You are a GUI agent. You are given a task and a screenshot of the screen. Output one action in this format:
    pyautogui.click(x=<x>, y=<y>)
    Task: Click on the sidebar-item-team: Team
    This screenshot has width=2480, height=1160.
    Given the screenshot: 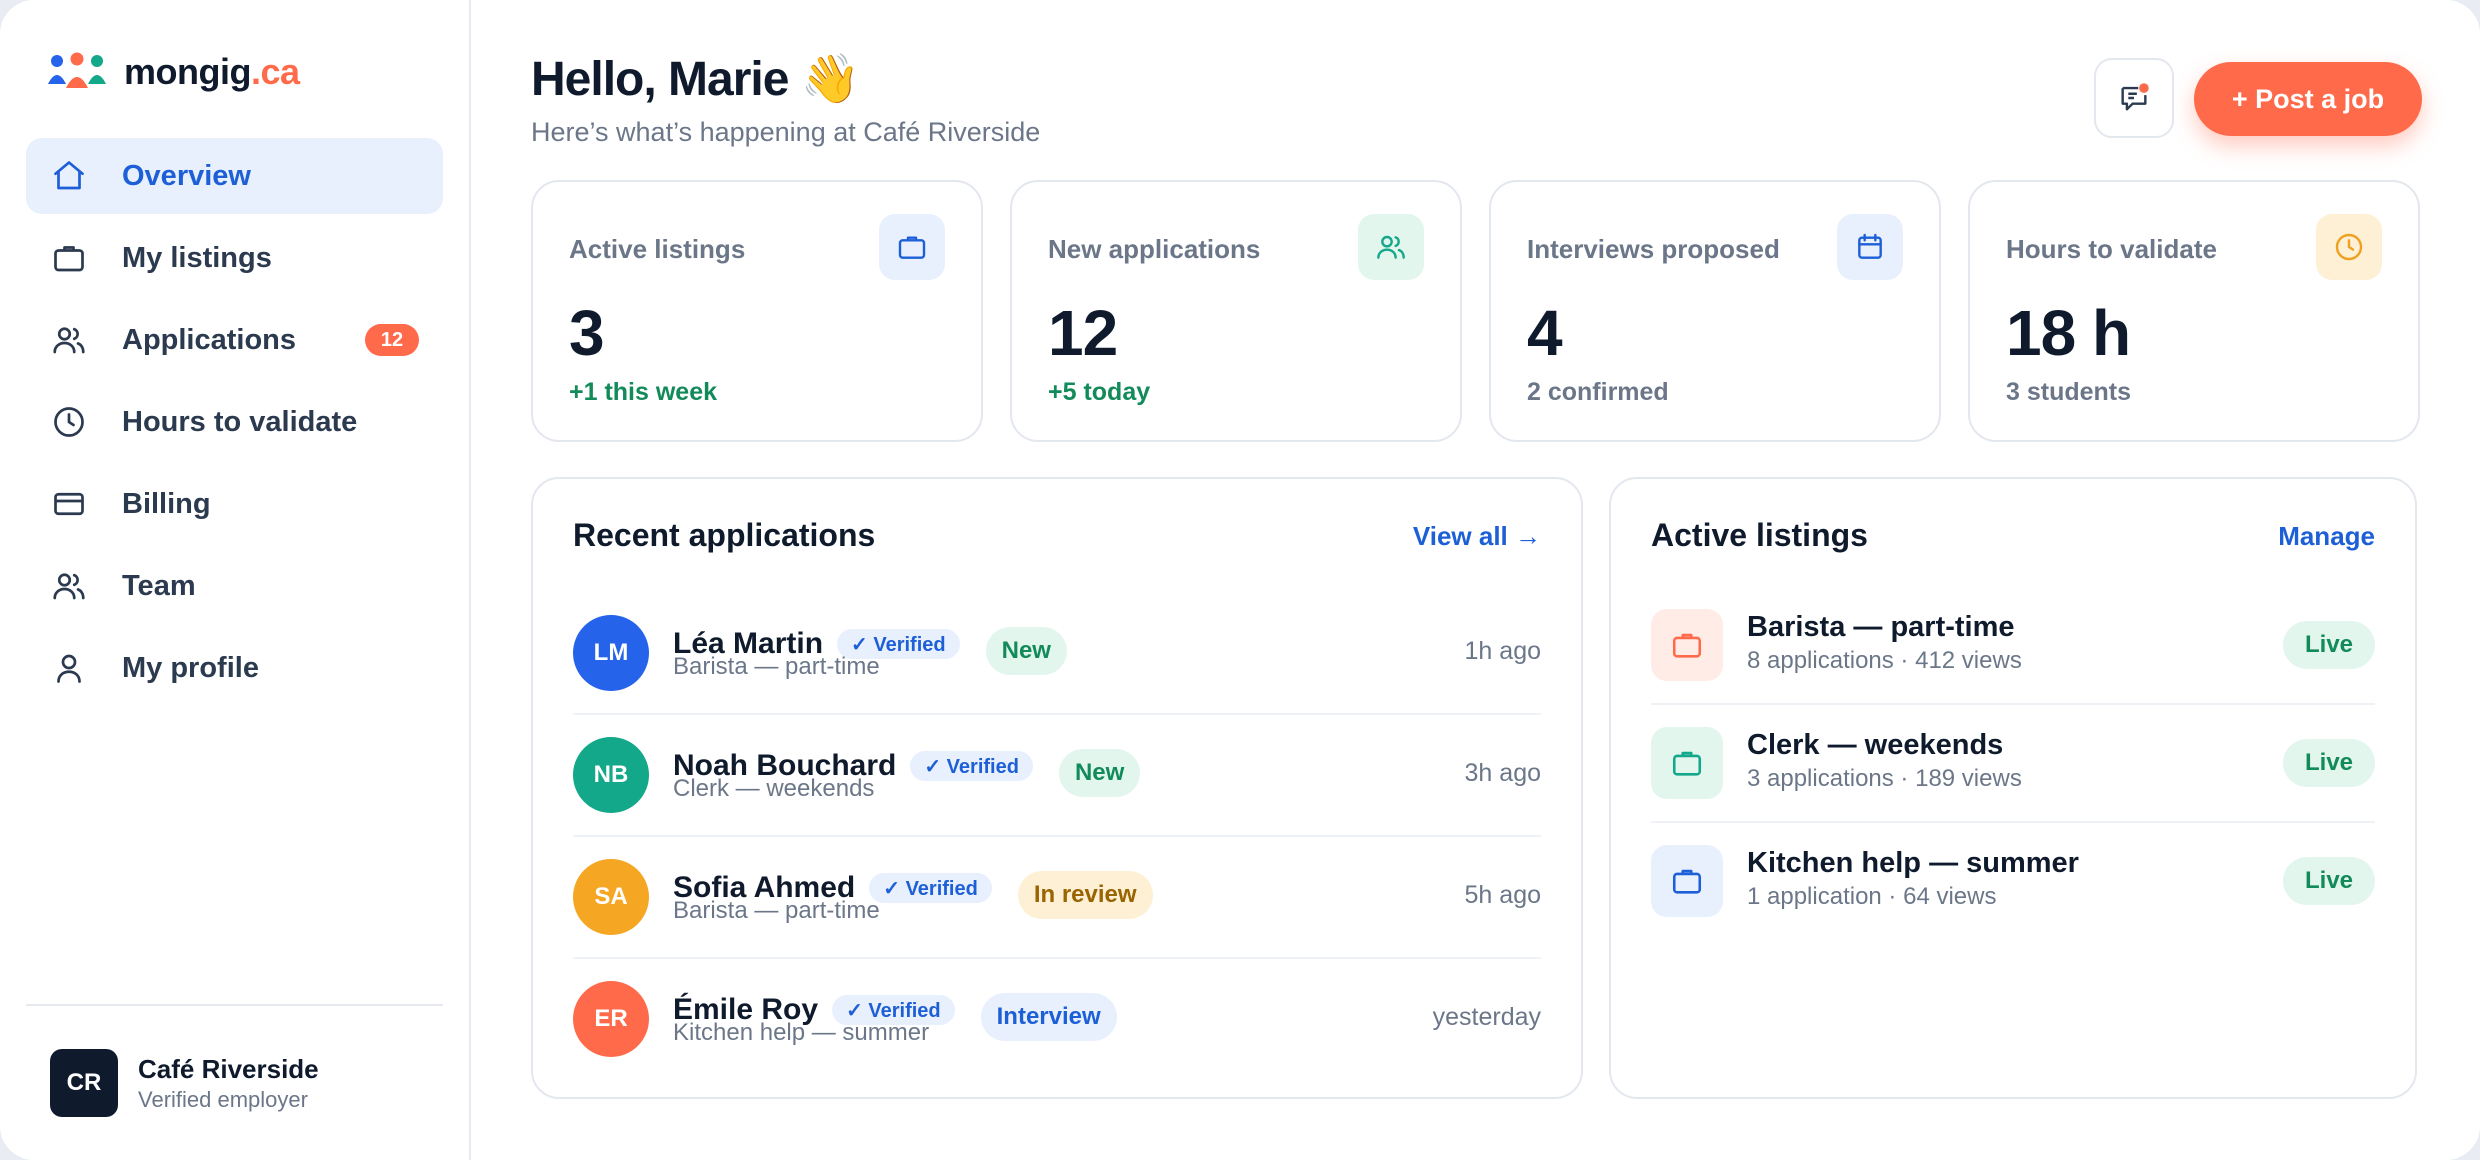 What is the action you would take?
    pyautogui.click(x=234, y=586)
    